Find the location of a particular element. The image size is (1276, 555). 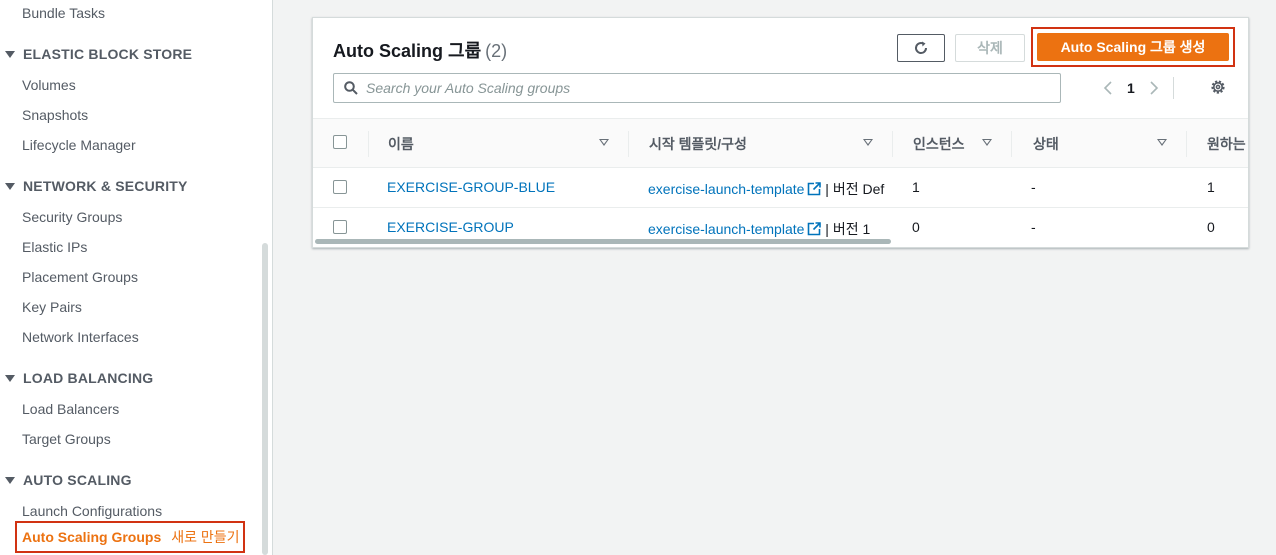

section-title: NETWORK & SECURITY is located at coordinates (105, 186).